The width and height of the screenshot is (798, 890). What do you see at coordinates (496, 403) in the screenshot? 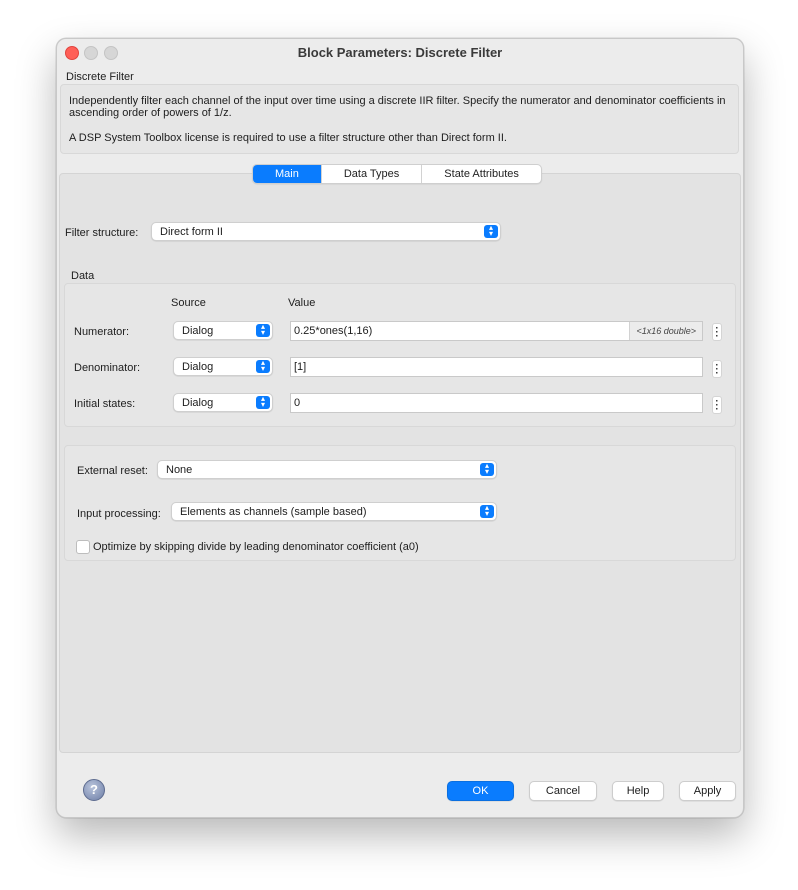
I see `initial-states-value-field: 0` at bounding box center [496, 403].